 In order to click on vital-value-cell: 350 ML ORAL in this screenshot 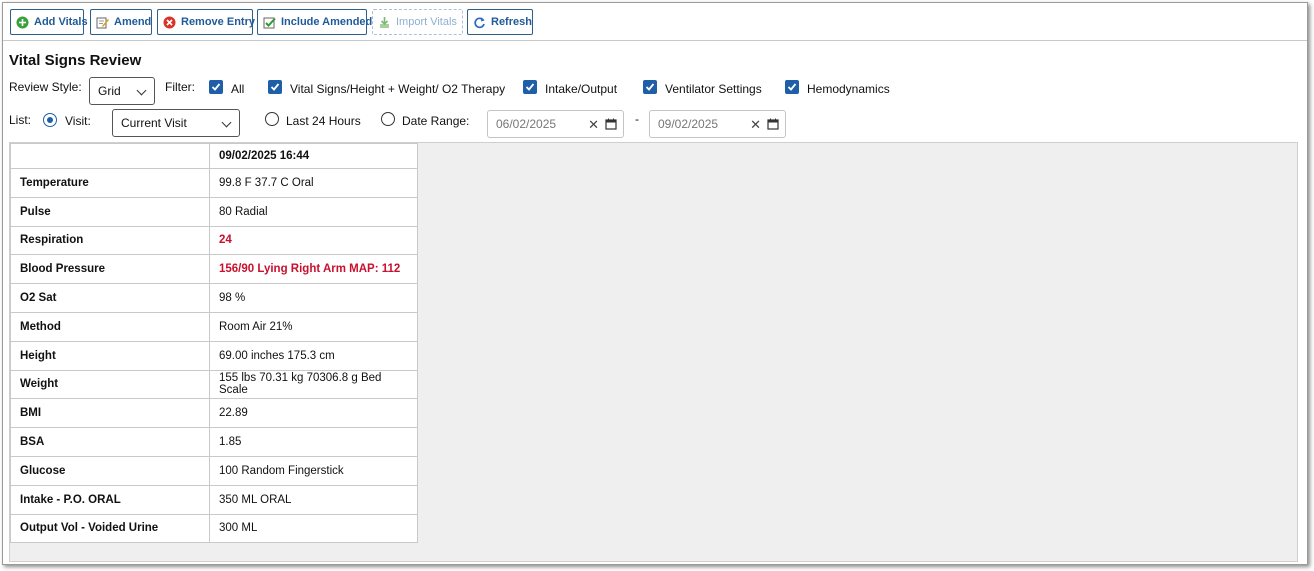, I will do `click(313, 499)`.